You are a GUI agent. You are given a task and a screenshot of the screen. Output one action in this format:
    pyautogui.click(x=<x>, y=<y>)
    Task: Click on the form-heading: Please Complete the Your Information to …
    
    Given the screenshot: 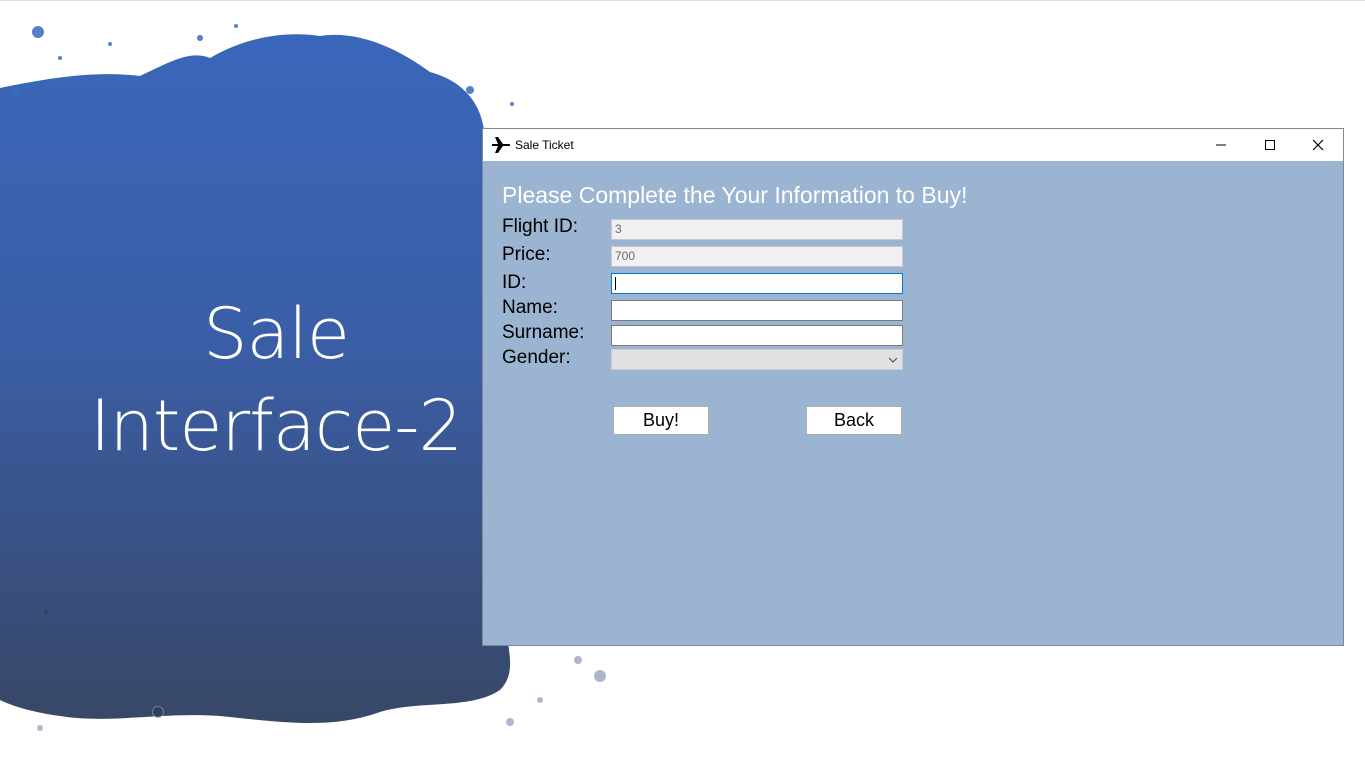 What is the action you would take?
    pyautogui.click(x=735, y=195)
    